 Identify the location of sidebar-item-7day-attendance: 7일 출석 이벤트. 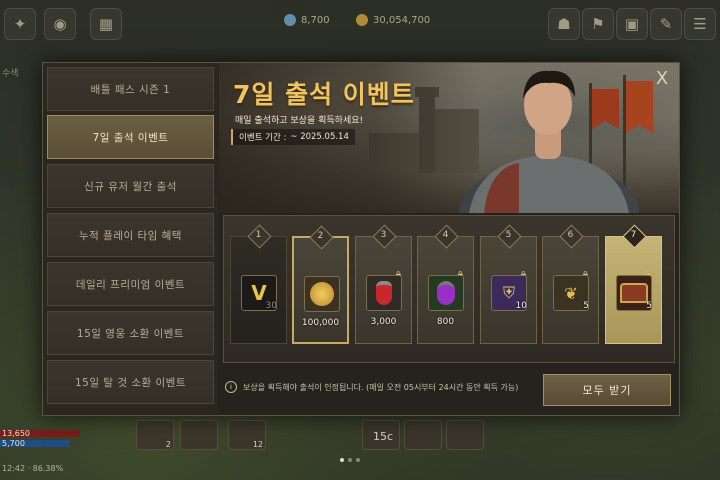
(130, 137).